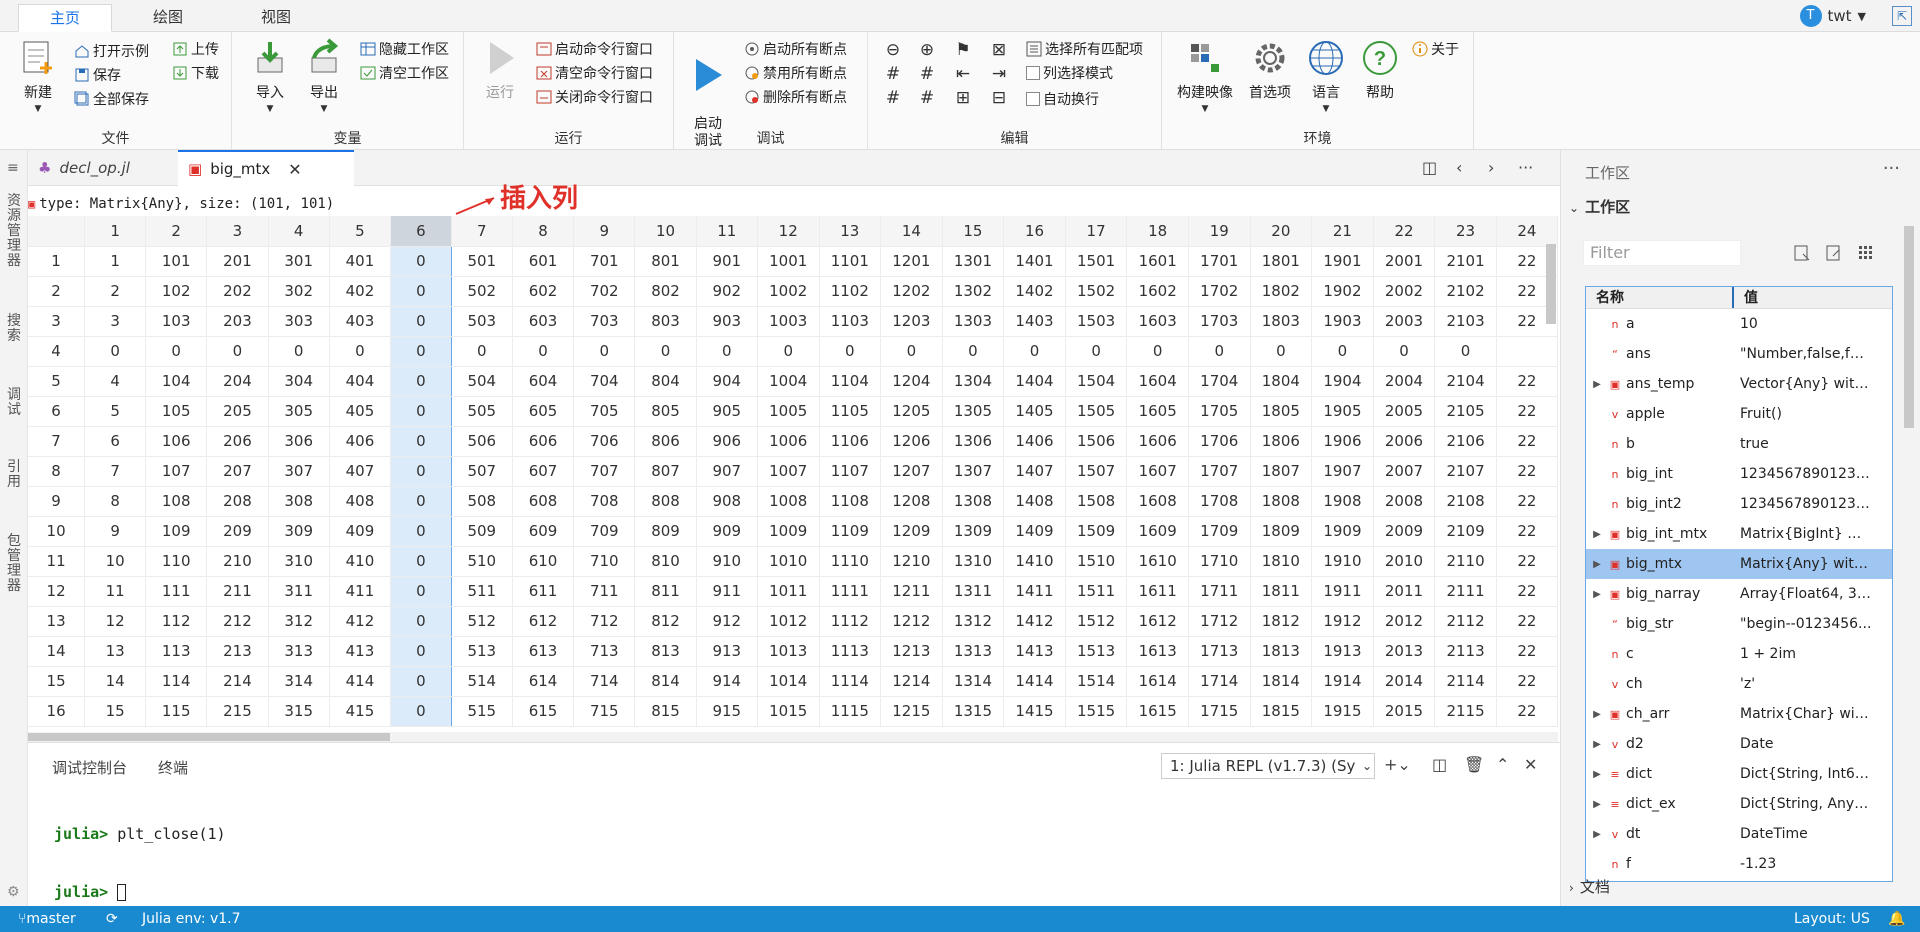 The height and width of the screenshot is (932, 1920). Describe the element at coordinates (1404, 231) in the screenshot. I see `column-header: 22` at that location.